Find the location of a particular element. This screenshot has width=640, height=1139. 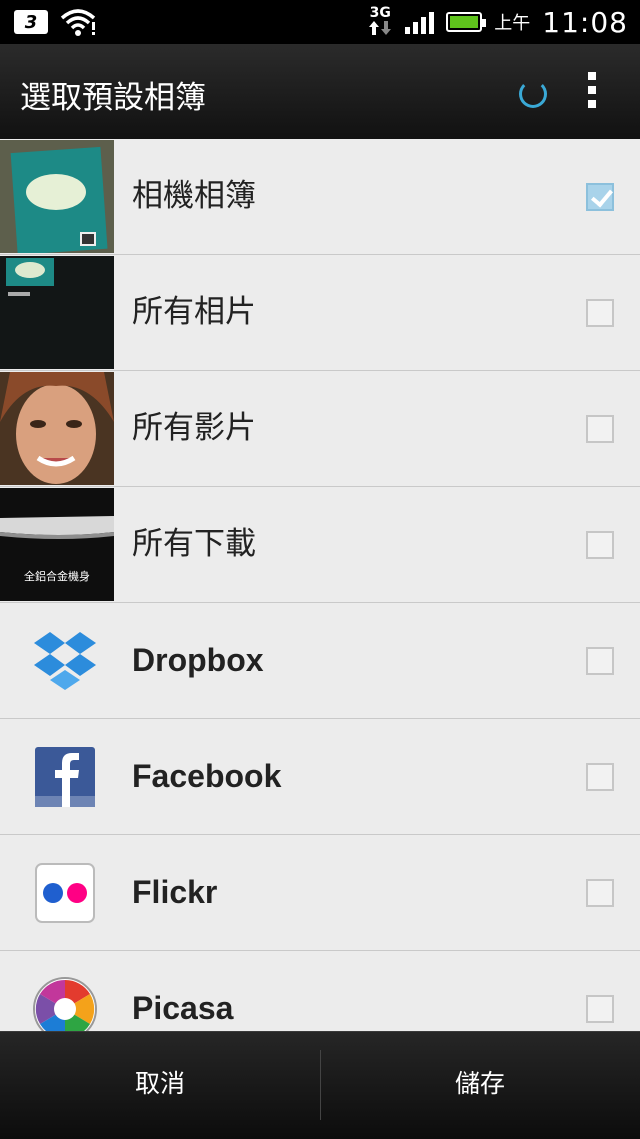

album-label: Facebook is located at coordinates (207, 776).